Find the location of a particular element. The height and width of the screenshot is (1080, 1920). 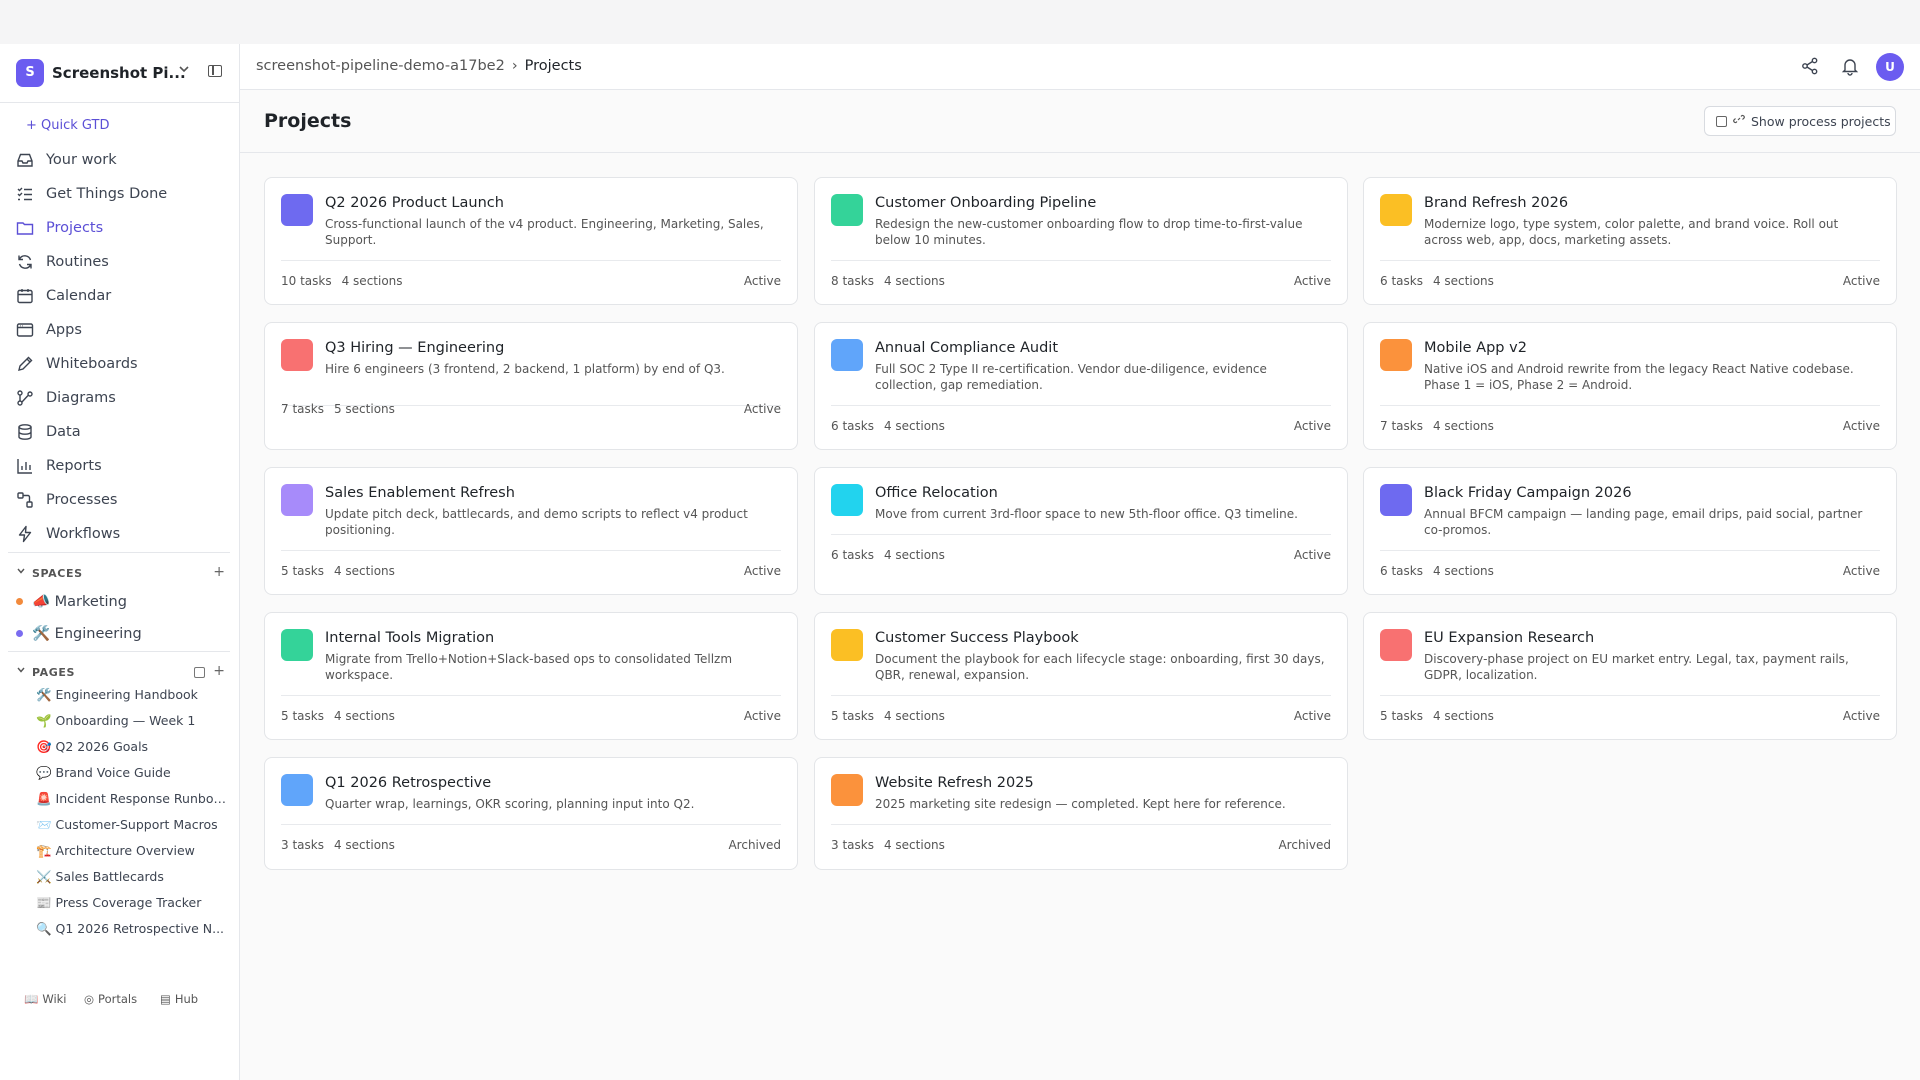

page-label: 🎯 Q2 2026 Goals is located at coordinates (92, 746).